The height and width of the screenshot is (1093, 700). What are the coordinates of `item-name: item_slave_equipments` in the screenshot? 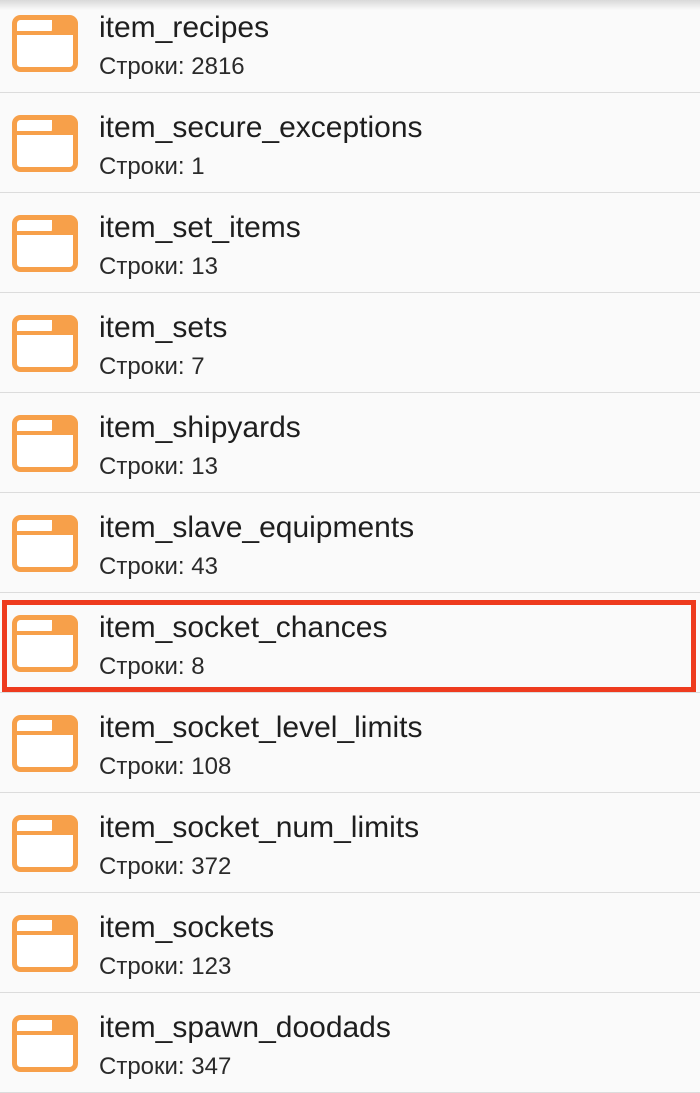 It's located at (257, 527).